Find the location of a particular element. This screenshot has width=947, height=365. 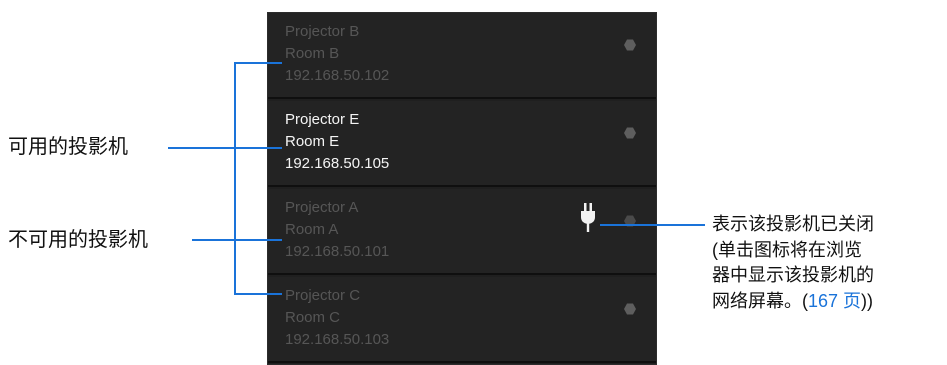

projector-room: Room E is located at coordinates (312, 141).